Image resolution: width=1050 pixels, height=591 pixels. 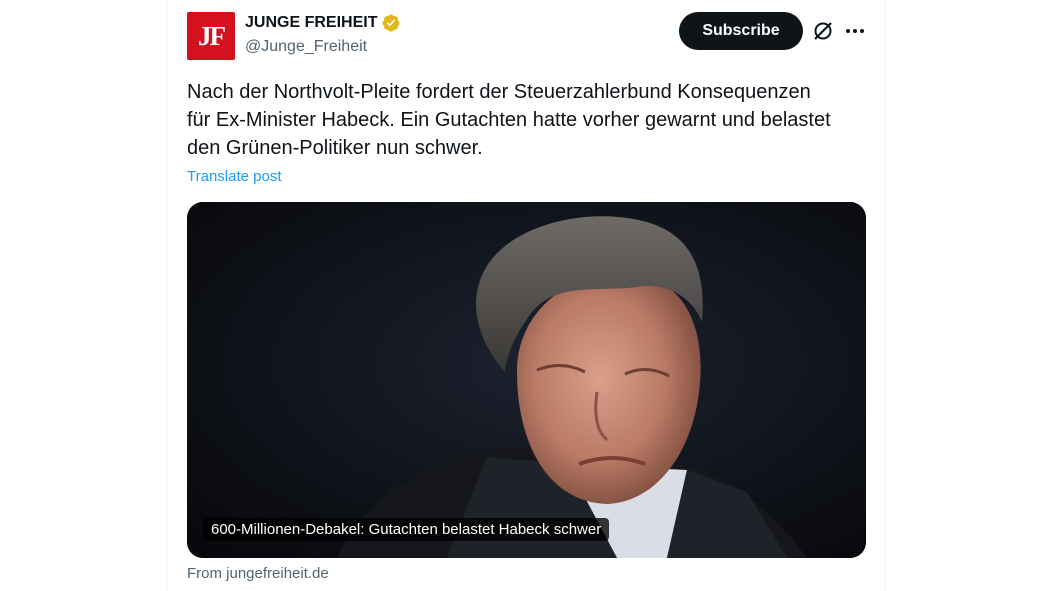 I want to click on more-options-icon, so click(x=855, y=31).